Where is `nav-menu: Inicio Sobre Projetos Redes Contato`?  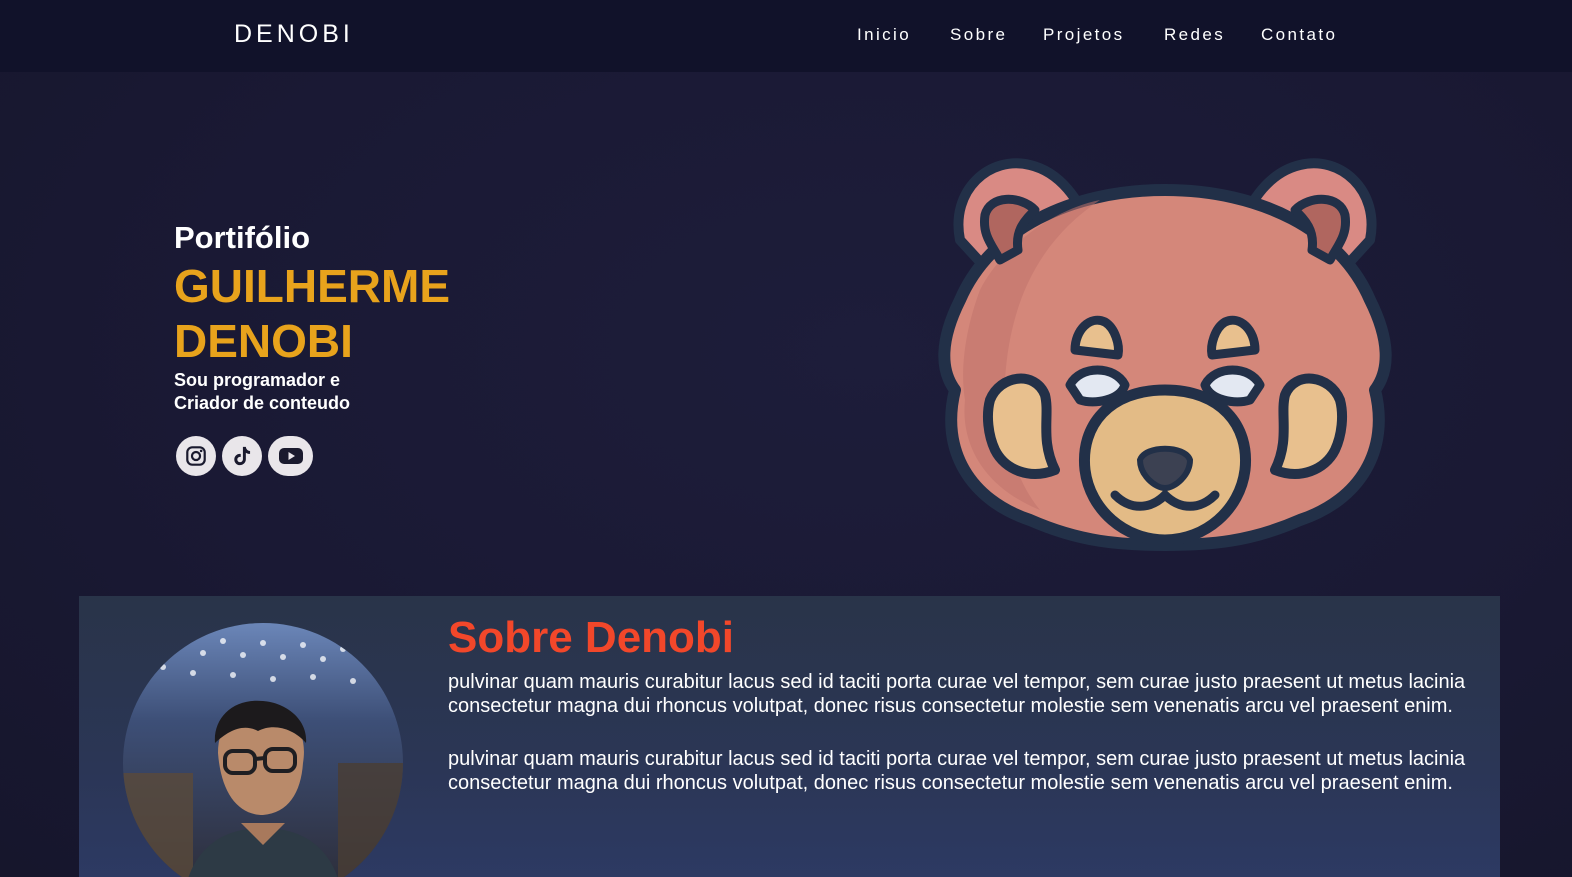 nav-menu: Inicio Sobre Projetos Redes Contato is located at coordinates (786, 37).